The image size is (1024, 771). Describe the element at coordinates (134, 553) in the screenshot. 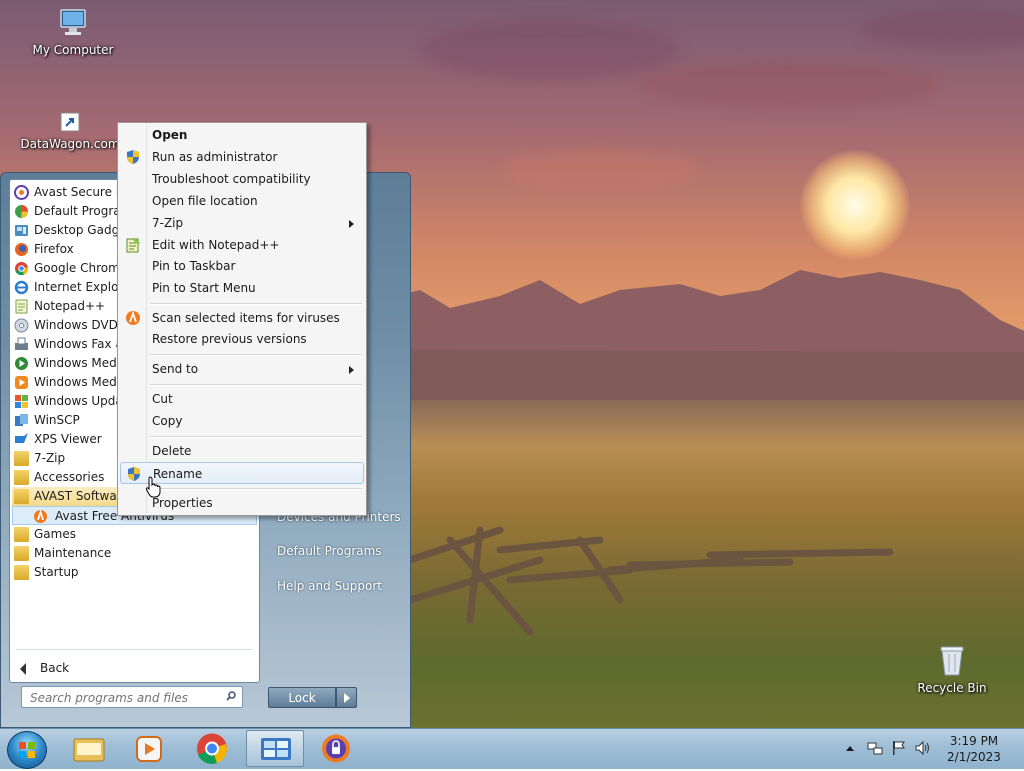

I see `program-folder: Maintenance` at that location.